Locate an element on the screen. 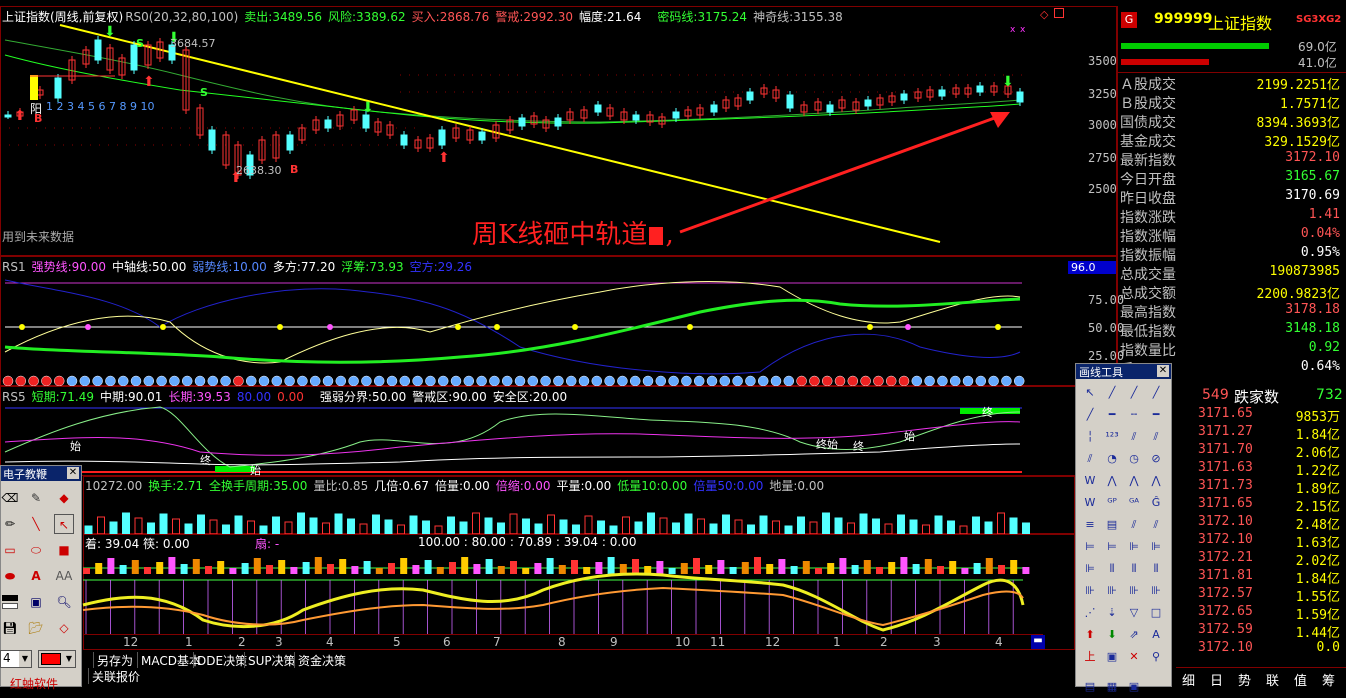  drawing-tool-icon: ✕ is located at coordinates (1134, 657).